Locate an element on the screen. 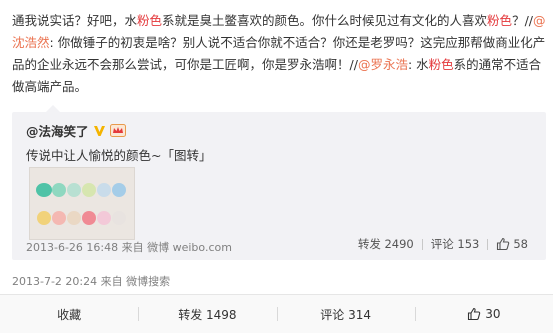 This screenshot has height=333, width=553. crown-icon is located at coordinates (117, 130).